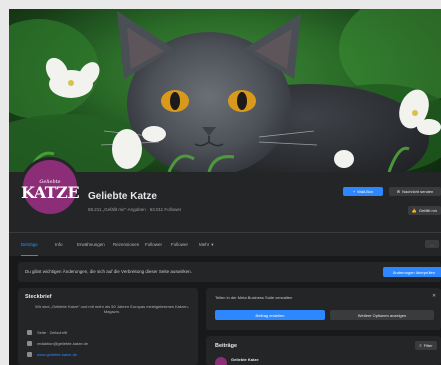  I want to click on more-options-button: Weitere Optionen anzeigen, so click(382, 315).